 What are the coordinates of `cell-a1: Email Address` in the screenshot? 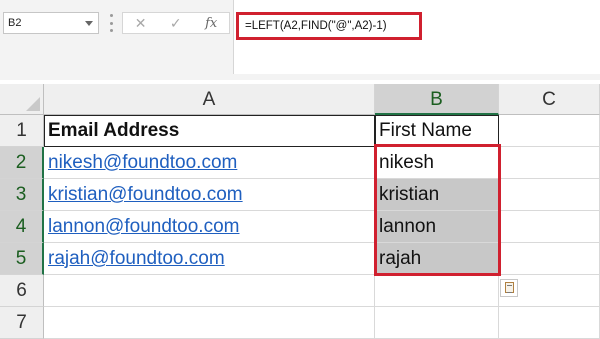 It's located at (209, 131).